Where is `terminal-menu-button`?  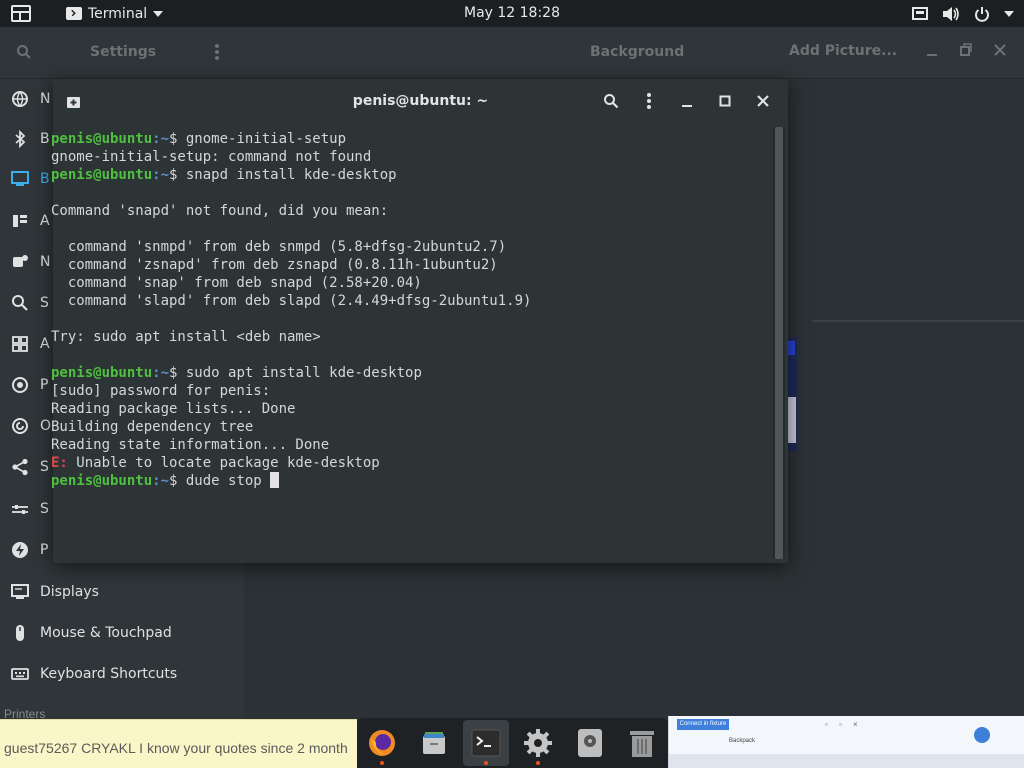
terminal-menu-button is located at coordinates (649, 101).